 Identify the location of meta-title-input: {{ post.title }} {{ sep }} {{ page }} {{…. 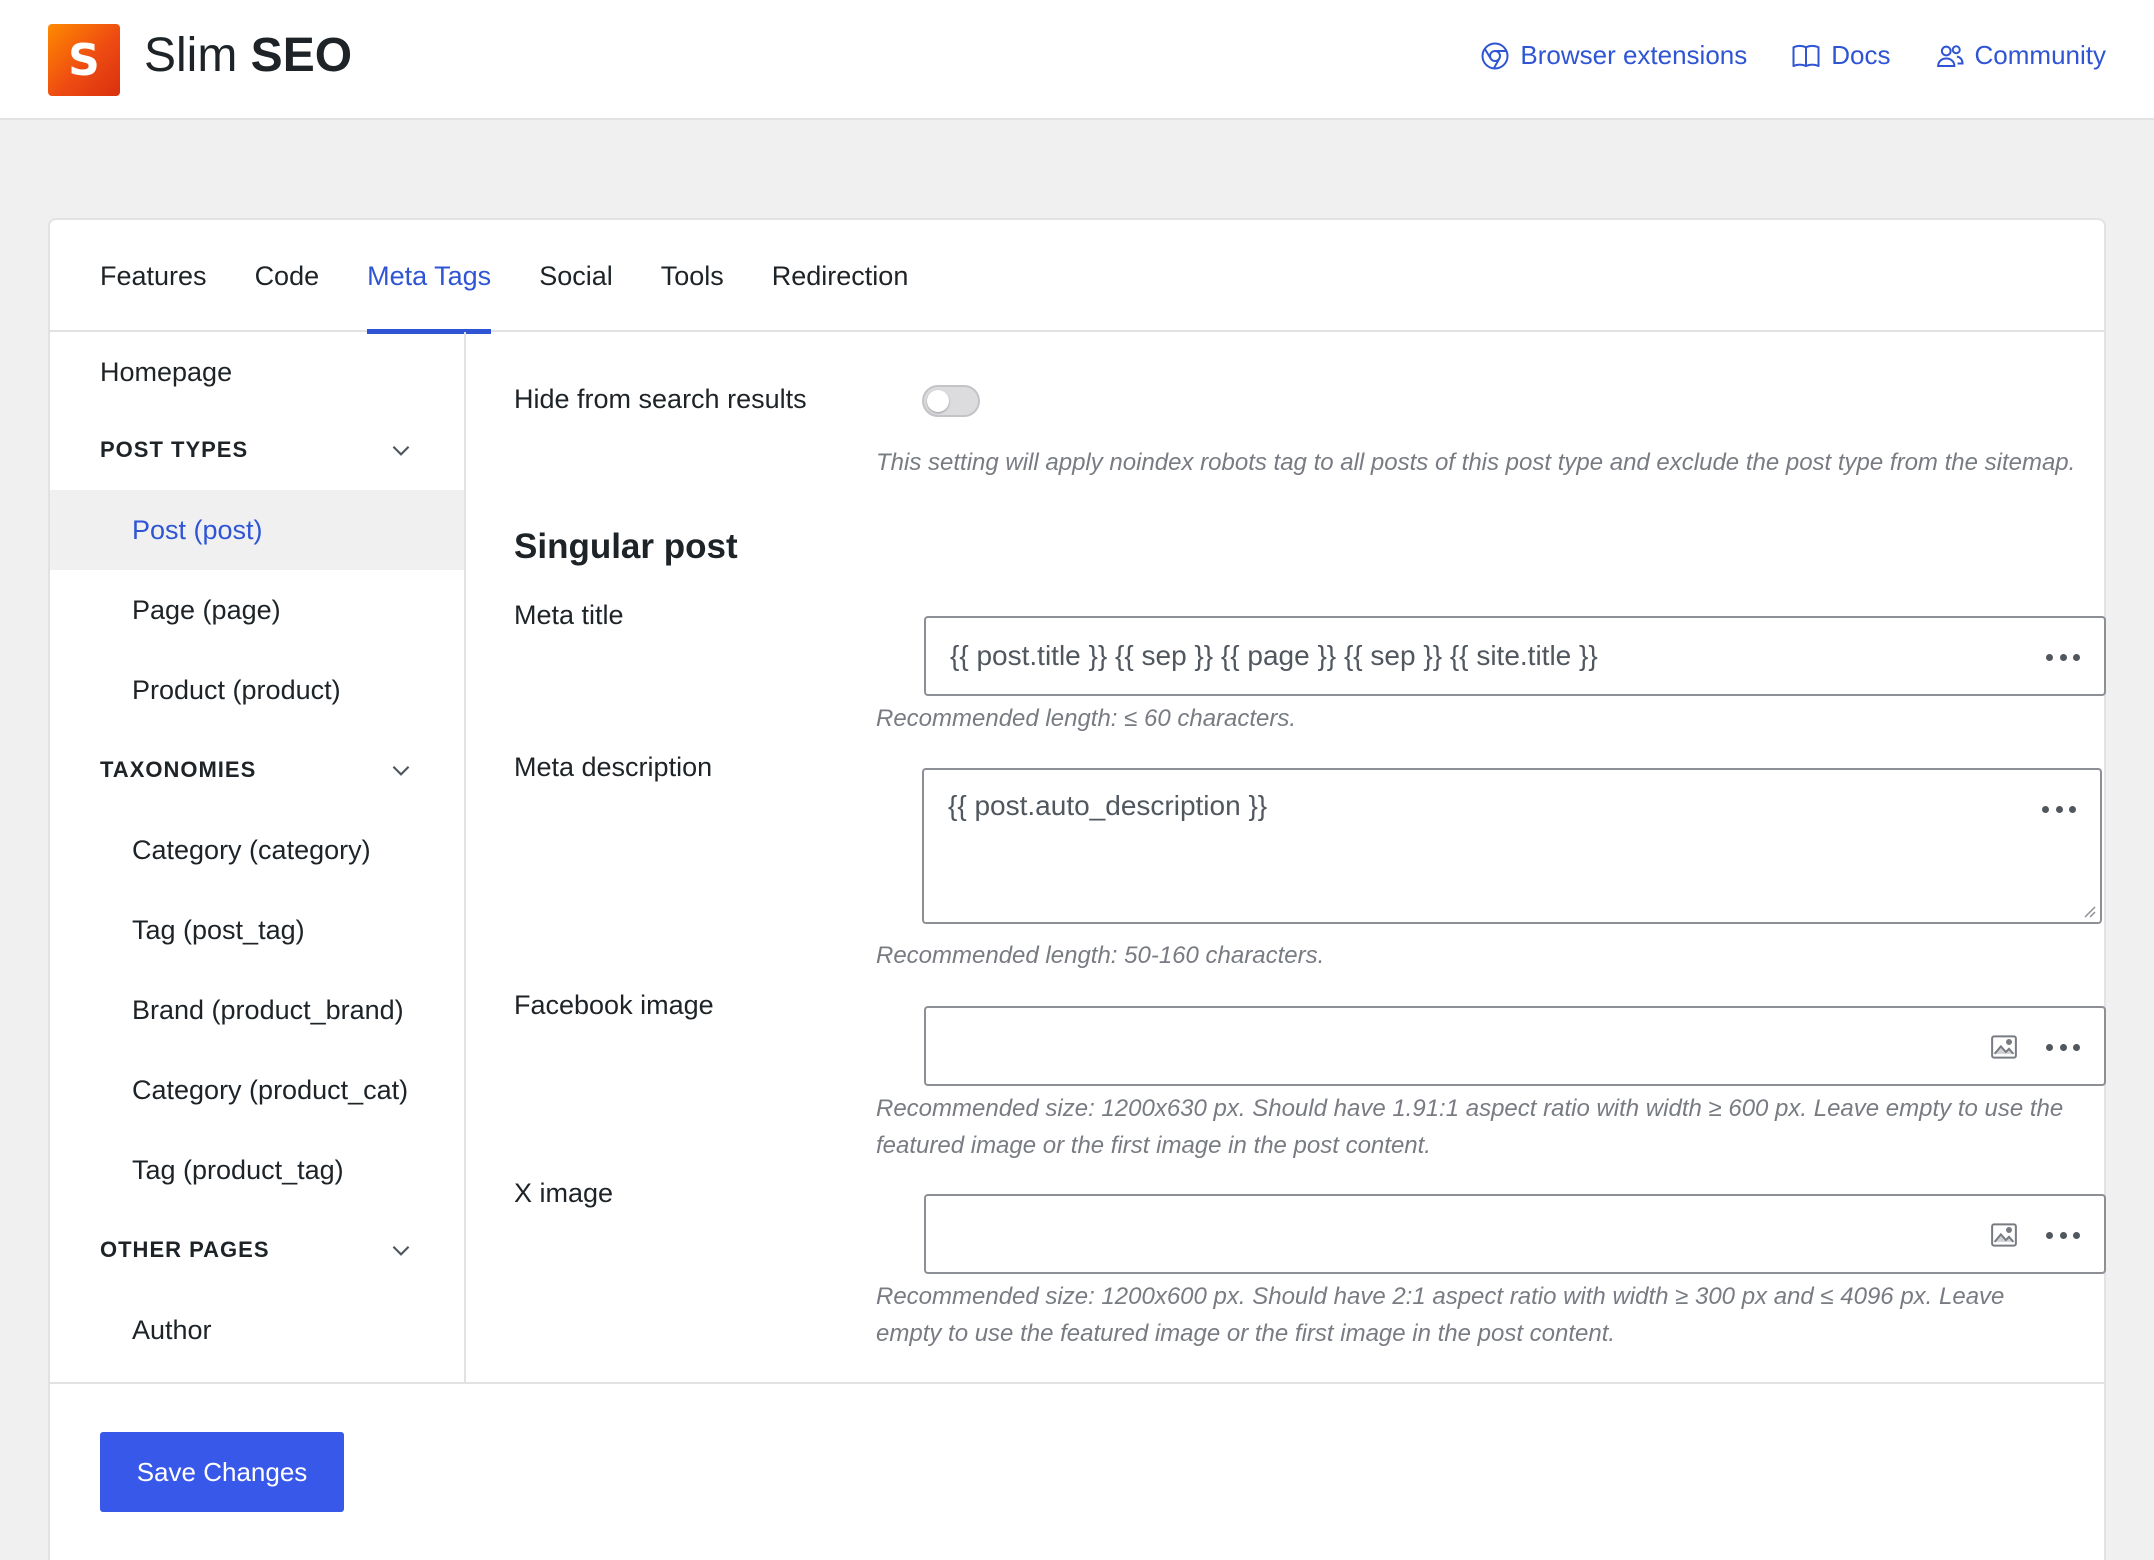
(1515, 656).